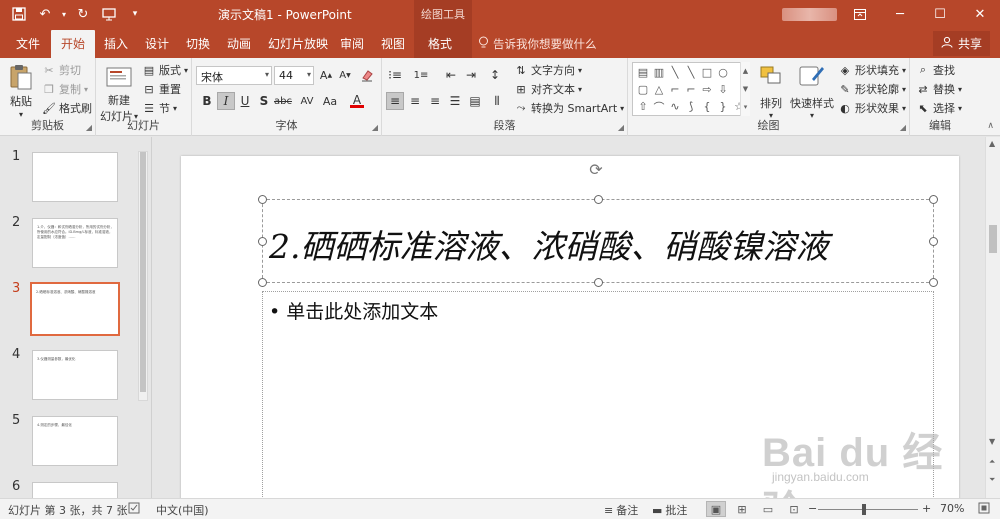 This screenshot has width=1000, height=519. What do you see at coordinates (926, 508) in the screenshot?
I see `zoom-in-icon: +` at bounding box center [926, 508].